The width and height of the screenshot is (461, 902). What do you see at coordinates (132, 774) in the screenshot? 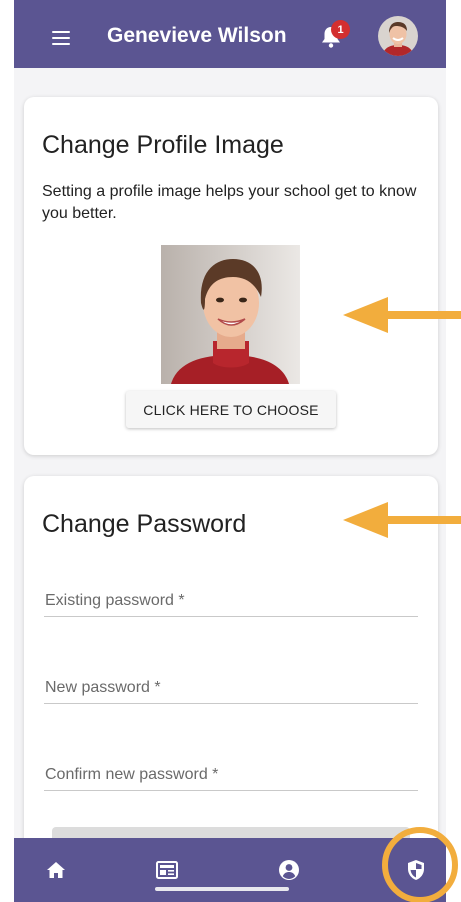
I see `confirm-password-label: Confirm new password *` at bounding box center [132, 774].